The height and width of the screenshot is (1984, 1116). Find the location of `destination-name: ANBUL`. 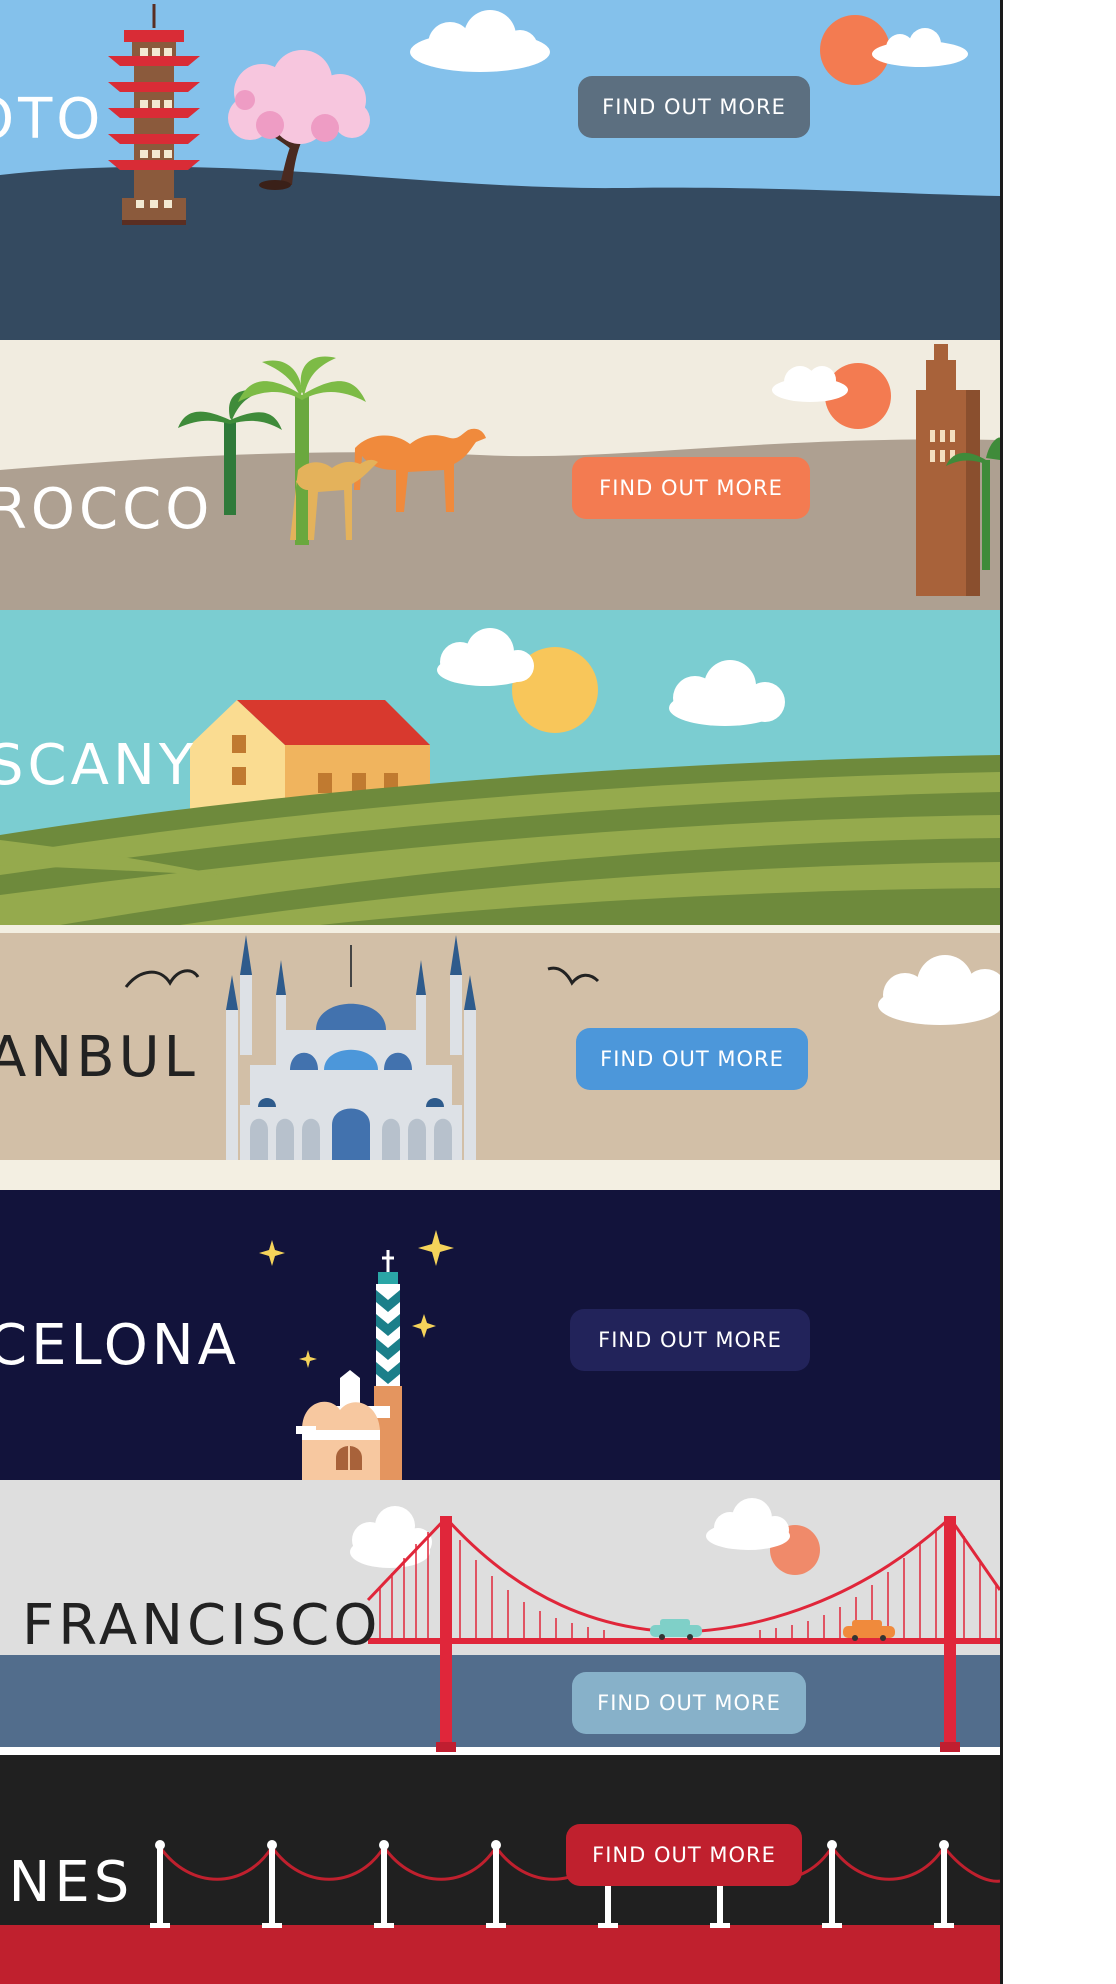

destination-name: ANBUL is located at coordinates (99, 1057).